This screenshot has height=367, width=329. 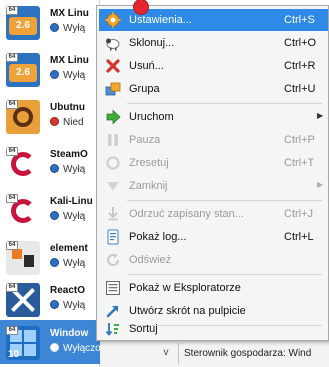 What do you see at coordinates (112, 329) in the screenshot?
I see `sort-icon` at bounding box center [112, 329].